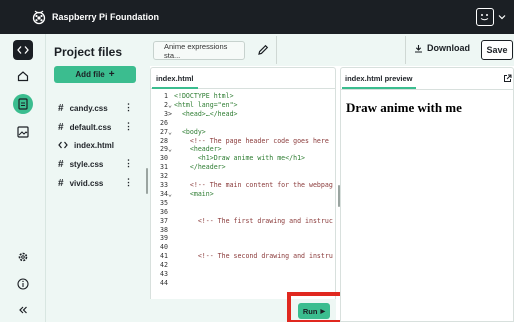  I want to click on file-icon, so click(23, 104).